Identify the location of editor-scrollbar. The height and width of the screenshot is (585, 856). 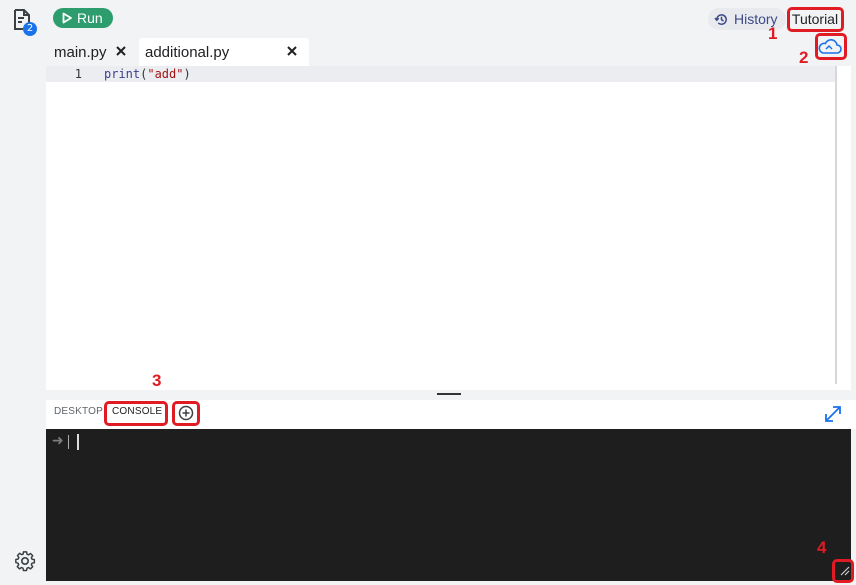
(836, 225).